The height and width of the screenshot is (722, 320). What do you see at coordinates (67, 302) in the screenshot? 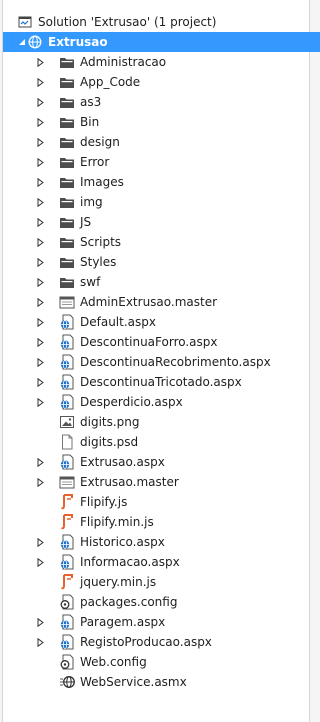
I see `master-page-icon` at bounding box center [67, 302].